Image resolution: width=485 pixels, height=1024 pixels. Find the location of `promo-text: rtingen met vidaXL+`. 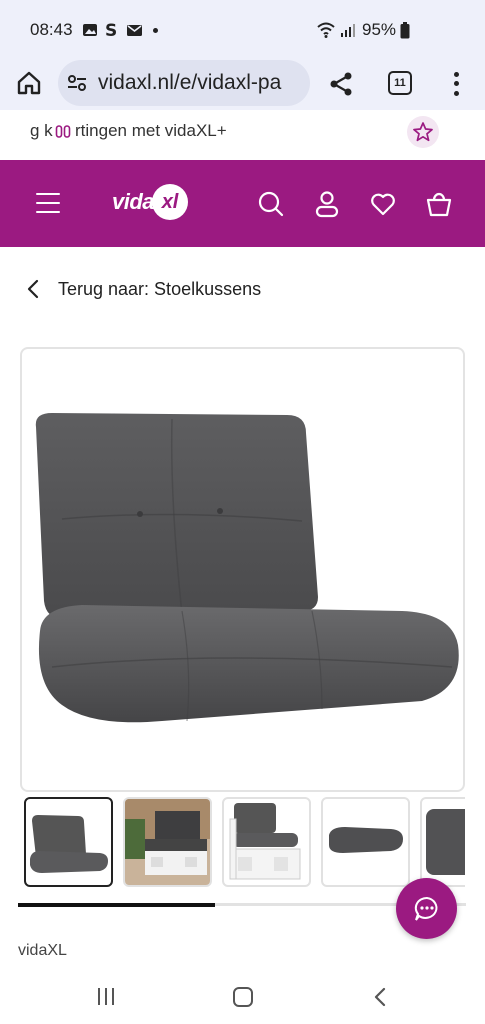

promo-text: rtingen met vidaXL+ is located at coordinates (151, 130).